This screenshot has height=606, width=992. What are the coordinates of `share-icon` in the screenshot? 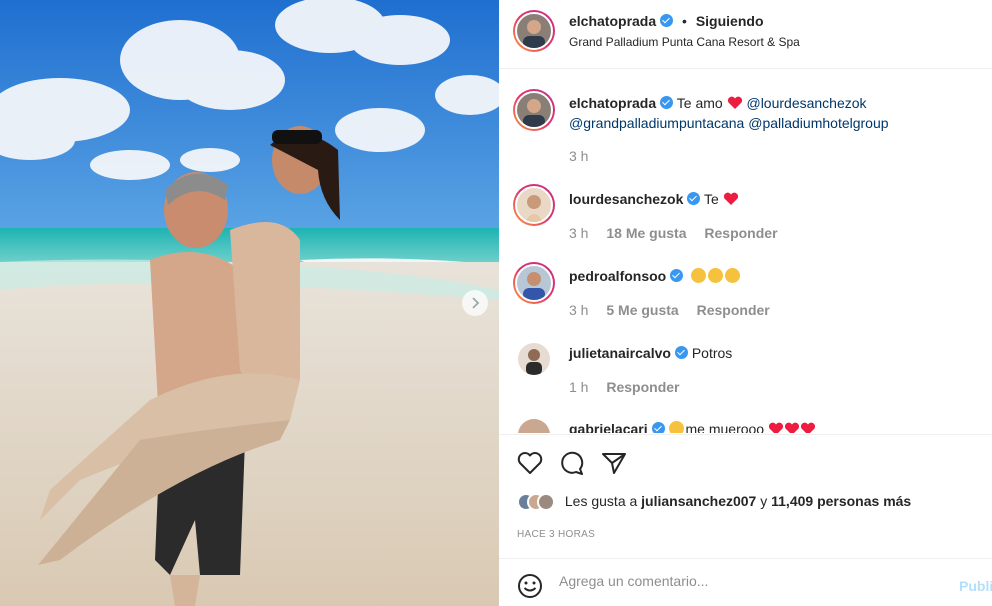 It's located at (614, 463).